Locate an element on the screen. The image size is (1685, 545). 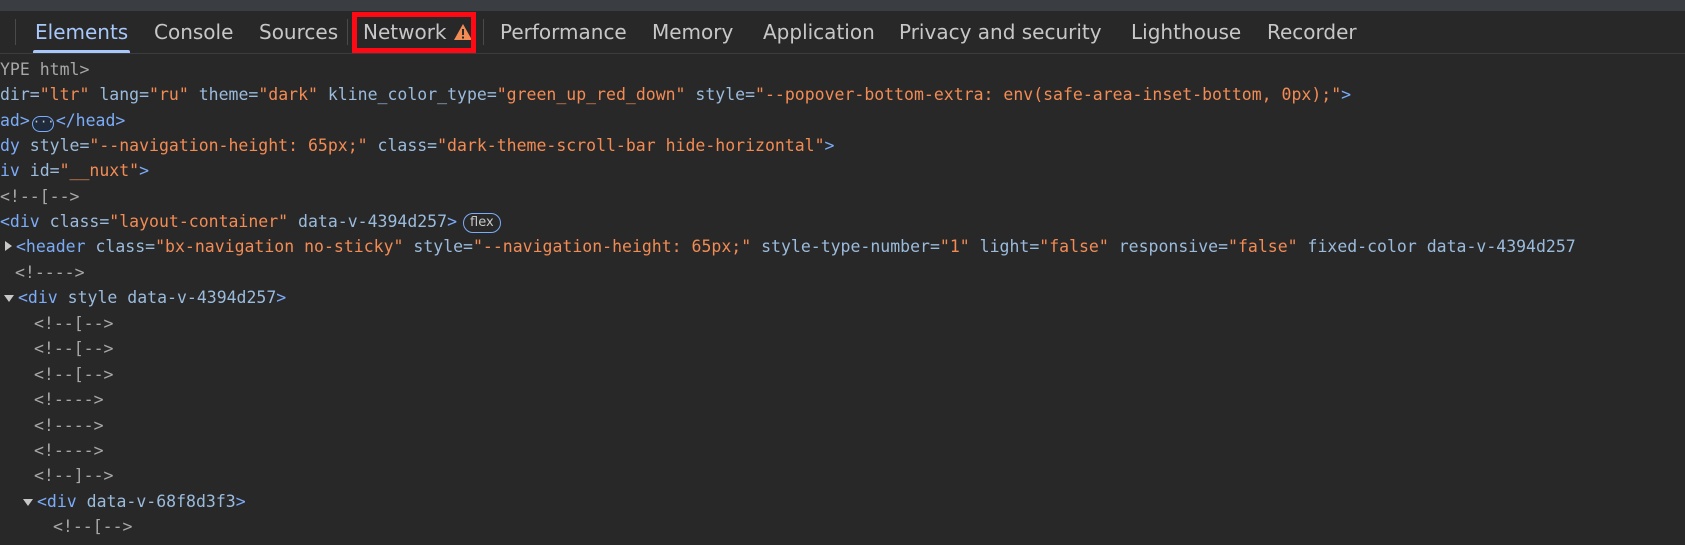
attr-name: light= is located at coordinates (1004, 246).